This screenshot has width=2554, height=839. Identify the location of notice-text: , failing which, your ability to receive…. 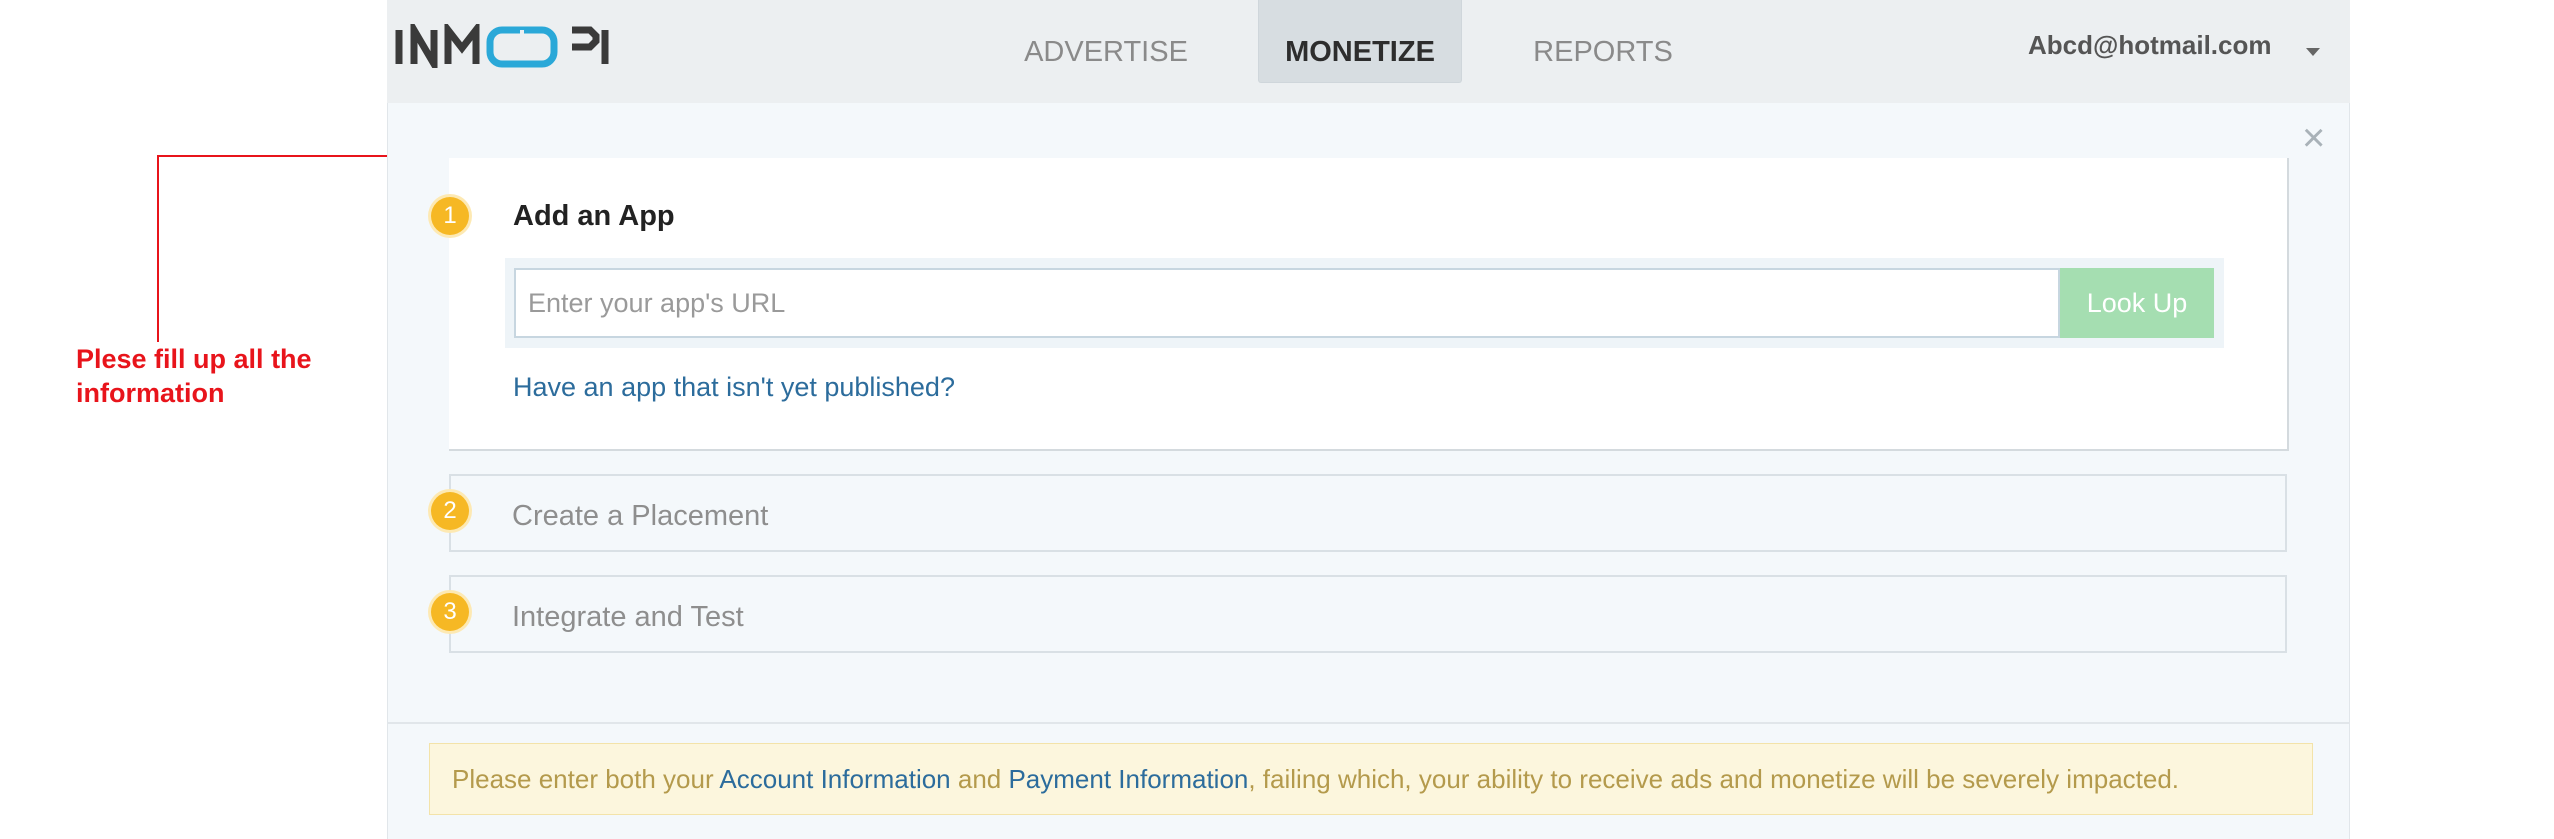
(1714, 779).